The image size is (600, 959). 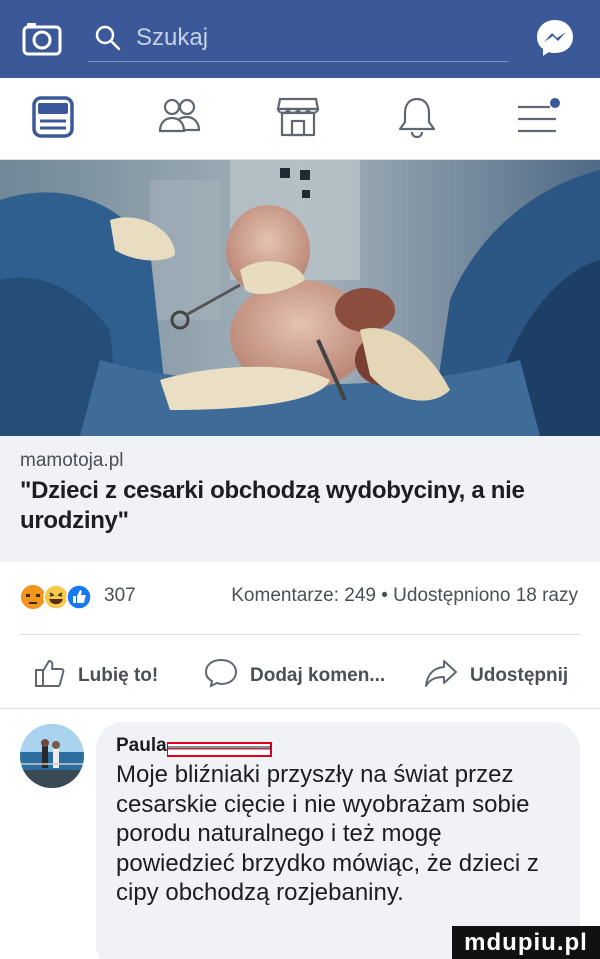 I want to click on bell-icon, so click(x=417, y=119).